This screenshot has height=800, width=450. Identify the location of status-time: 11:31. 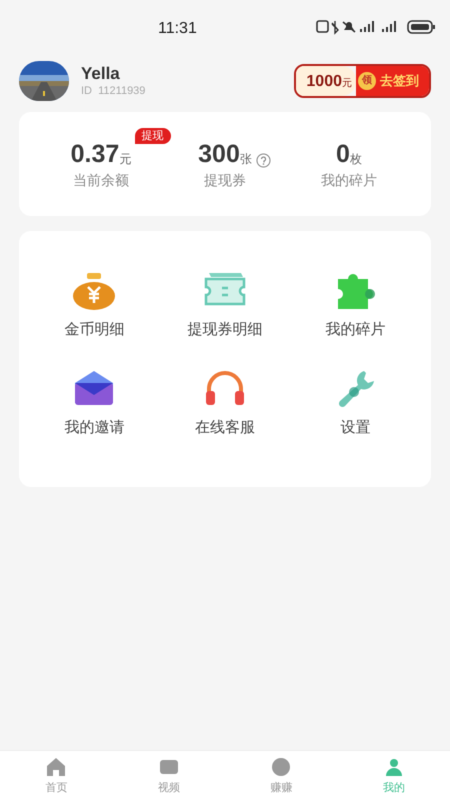
(177, 29).